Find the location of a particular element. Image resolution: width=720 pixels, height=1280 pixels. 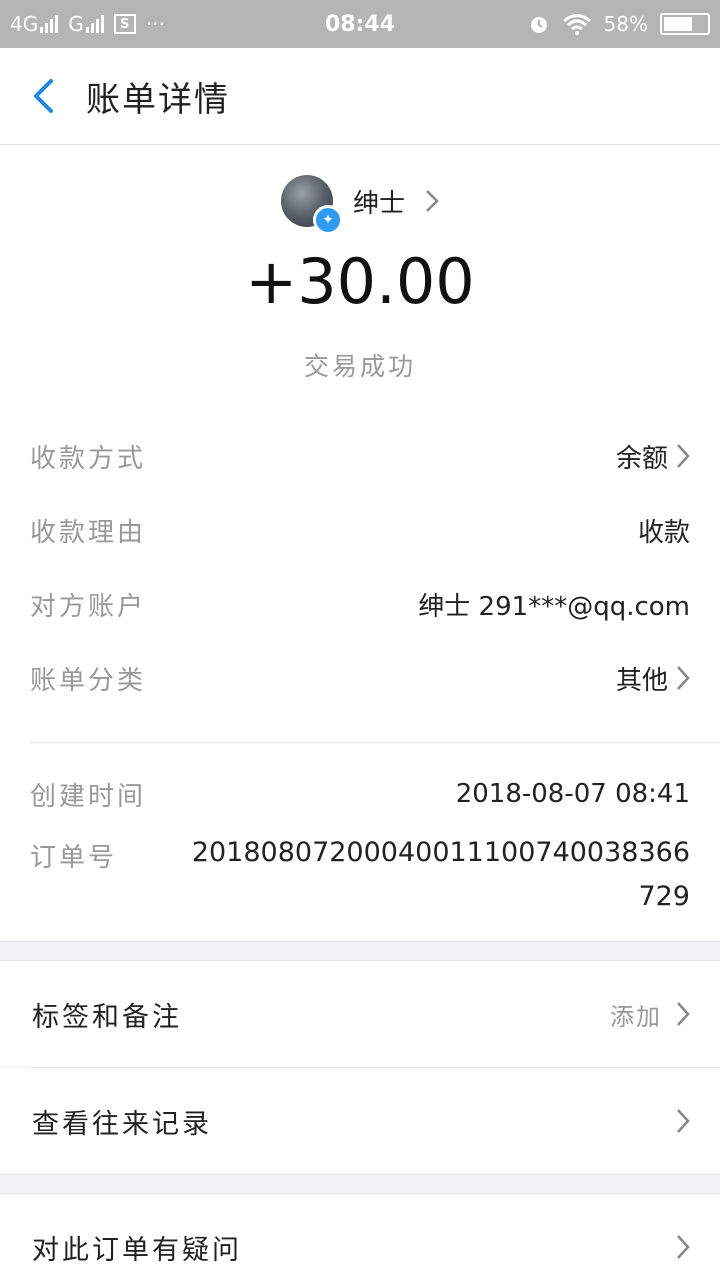

detail-label: 收款方式 is located at coordinates (88, 458).